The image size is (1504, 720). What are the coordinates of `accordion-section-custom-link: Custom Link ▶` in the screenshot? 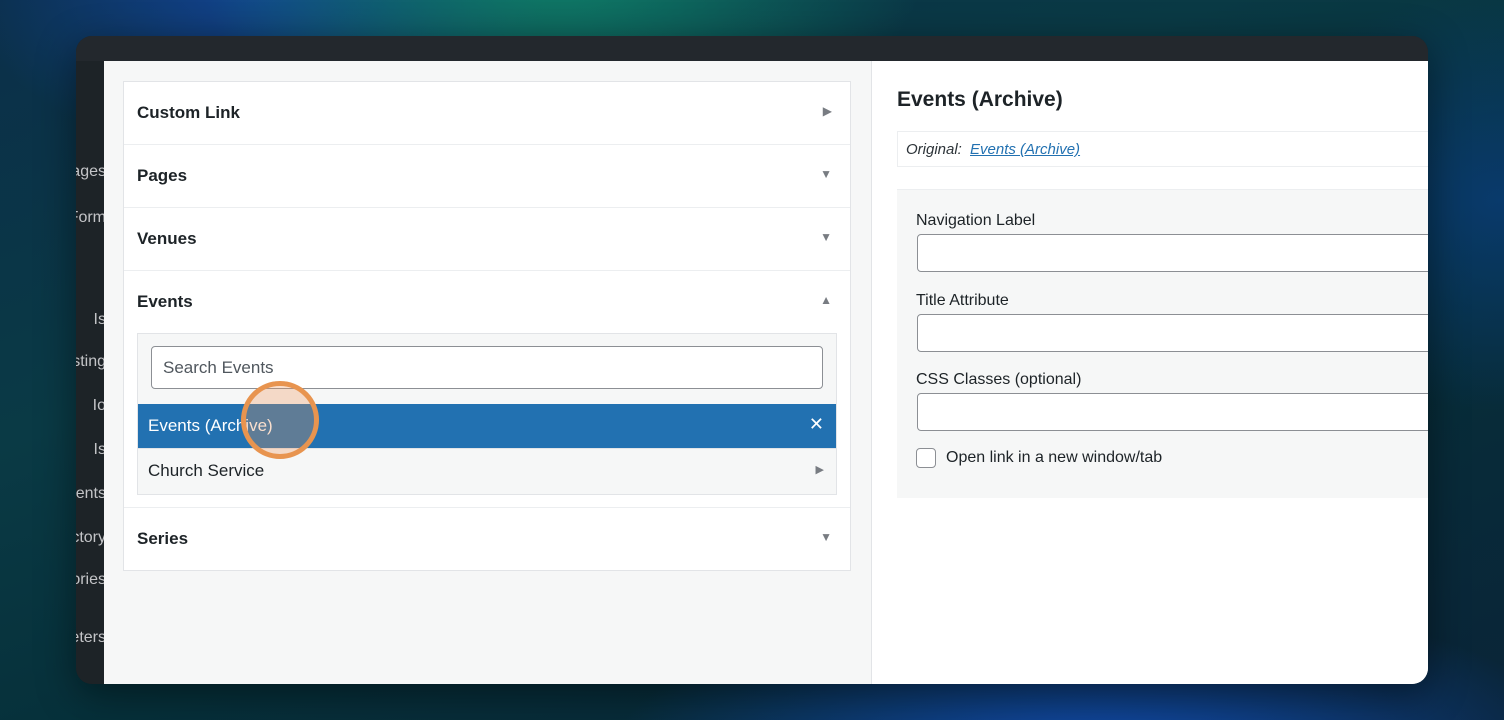 It's located at (487, 113).